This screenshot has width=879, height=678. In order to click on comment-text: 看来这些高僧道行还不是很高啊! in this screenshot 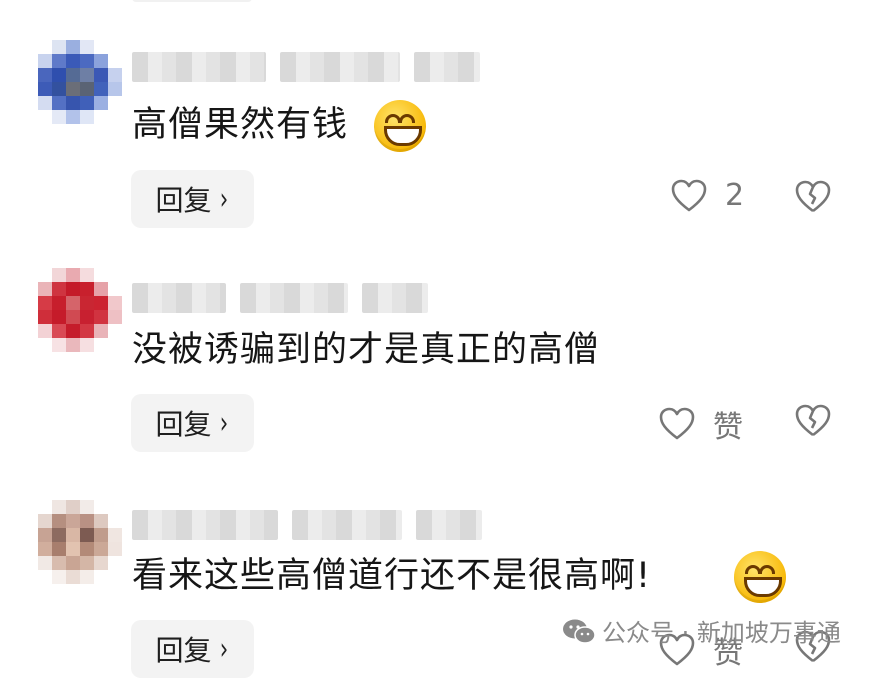, I will do `click(392, 576)`.